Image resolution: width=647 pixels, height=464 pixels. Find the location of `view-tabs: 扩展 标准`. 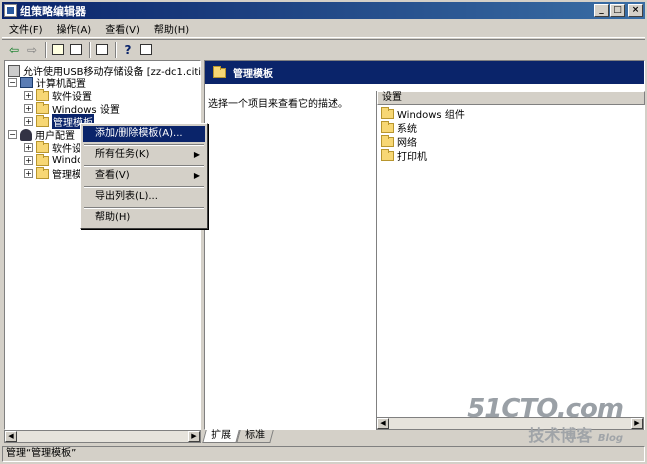

view-tabs: 扩展 标准 is located at coordinates (423, 437).